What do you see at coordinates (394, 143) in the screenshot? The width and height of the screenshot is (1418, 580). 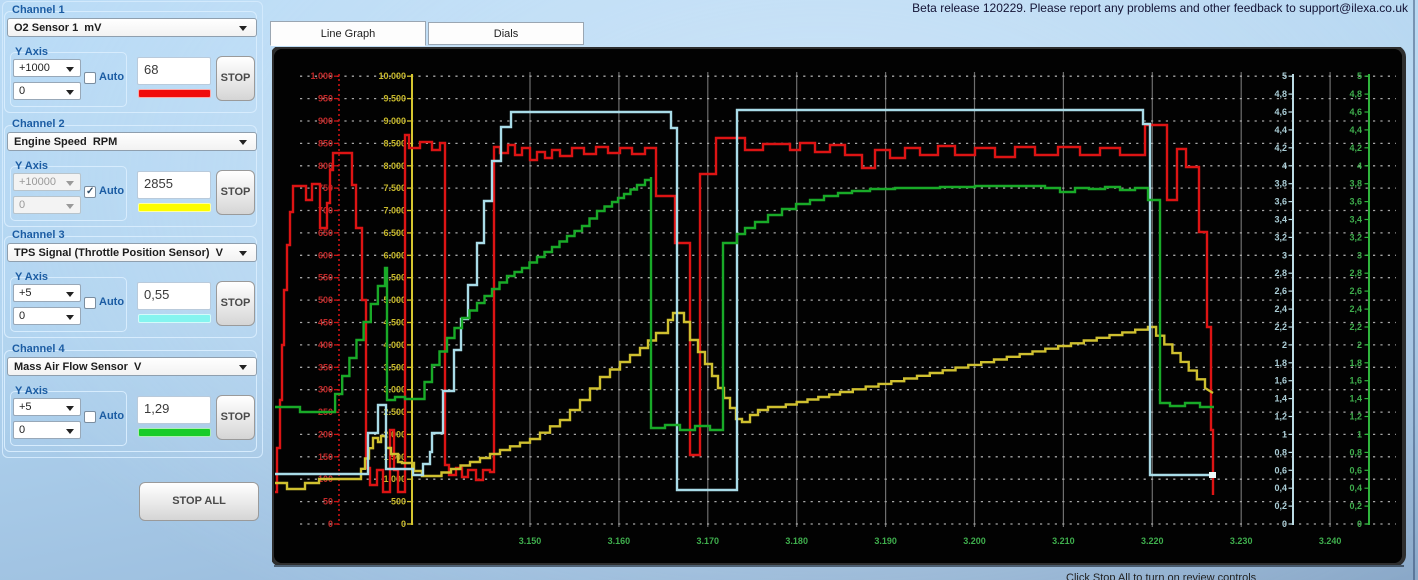 I see `svg-text: 8.500` at bounding box center [394, 143].